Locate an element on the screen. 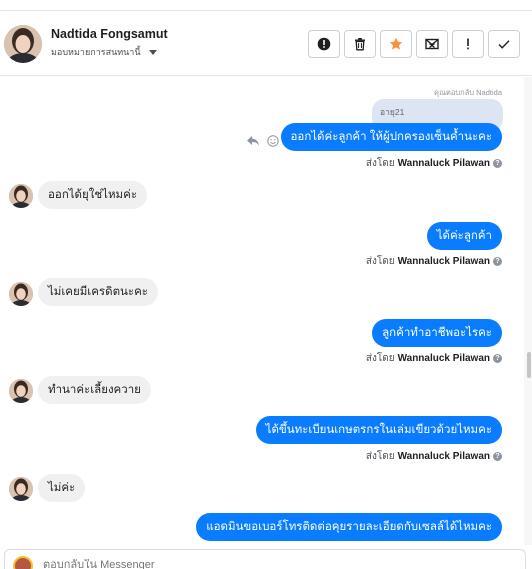  assign-label: มอบหมายการสนทนานี้ is located at coordinates (96, 52).